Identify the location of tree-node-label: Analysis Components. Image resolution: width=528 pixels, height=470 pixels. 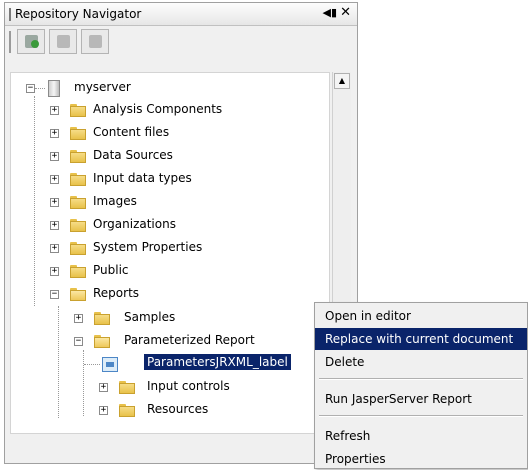
(158, 109).